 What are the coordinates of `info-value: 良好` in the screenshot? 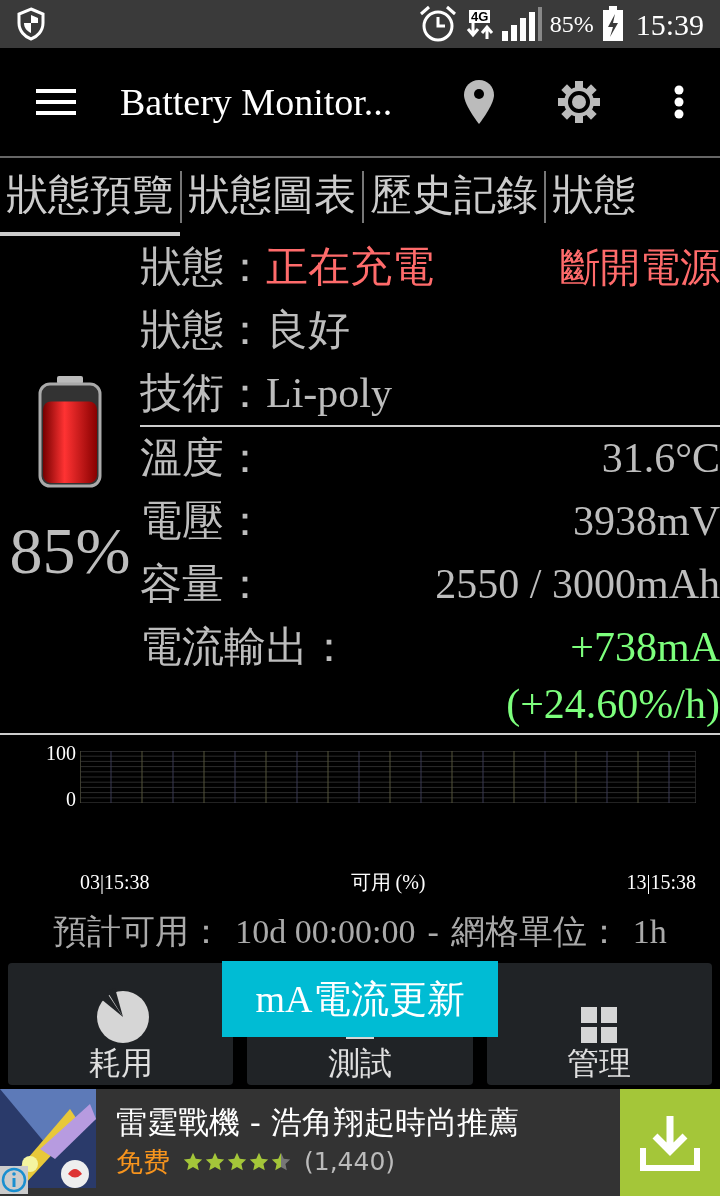 It's located at (308, 330).